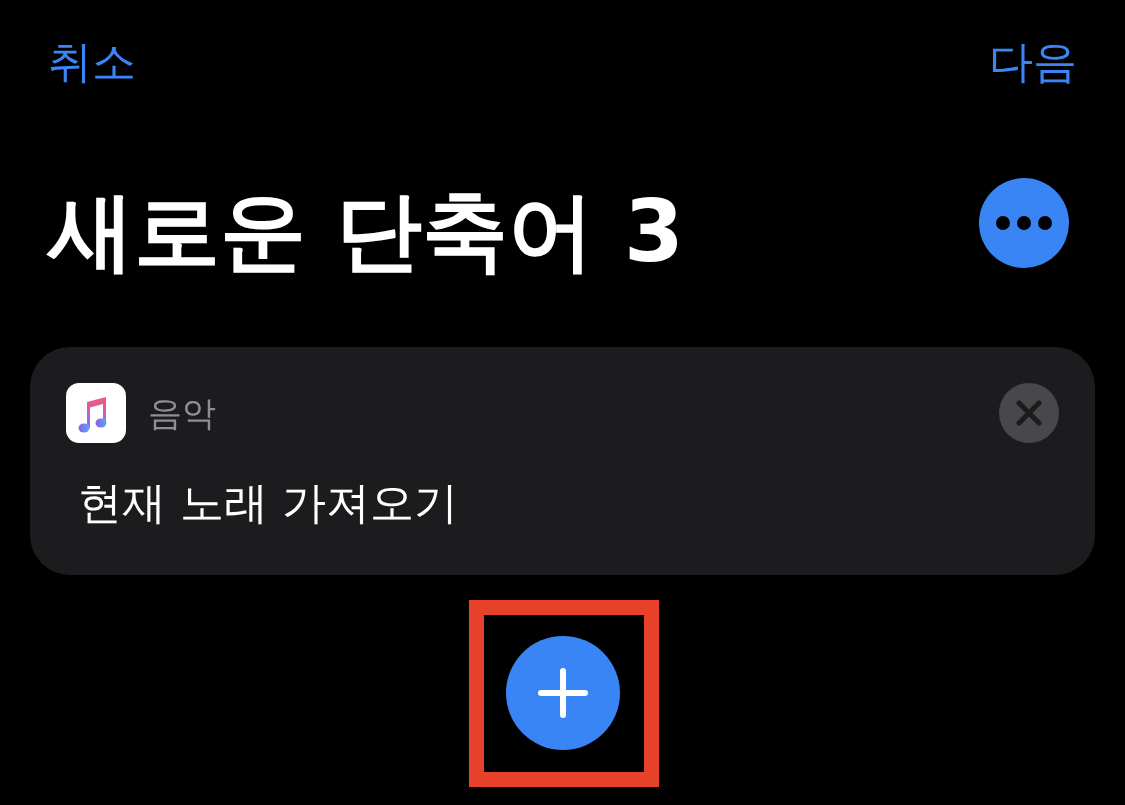 This screenshot has height=805, width=1125. I want to click on music-note-icon, so click(96, 413).